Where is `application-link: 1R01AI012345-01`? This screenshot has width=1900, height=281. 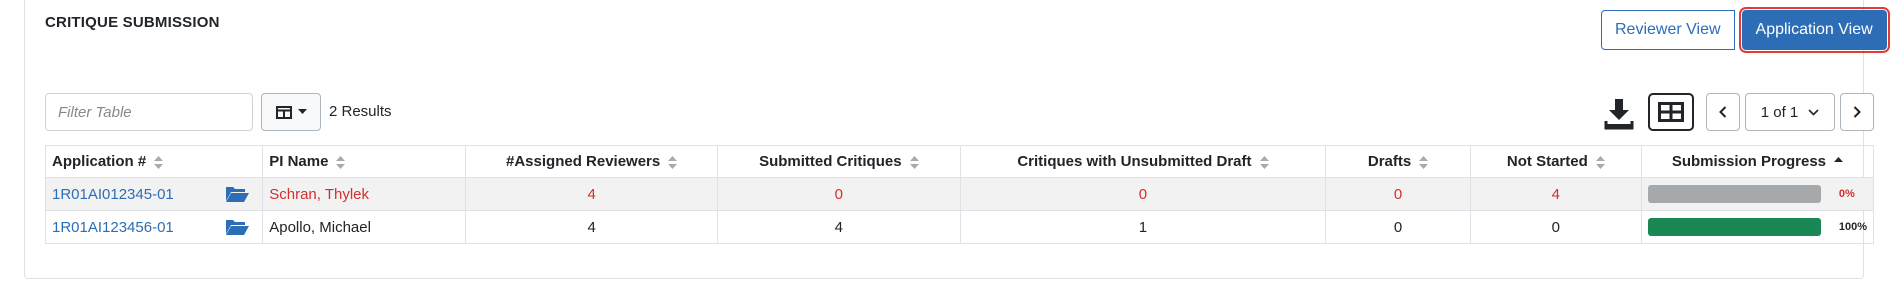 application-link: 1R01AI012345-01 is located at coordinates (113, 194).